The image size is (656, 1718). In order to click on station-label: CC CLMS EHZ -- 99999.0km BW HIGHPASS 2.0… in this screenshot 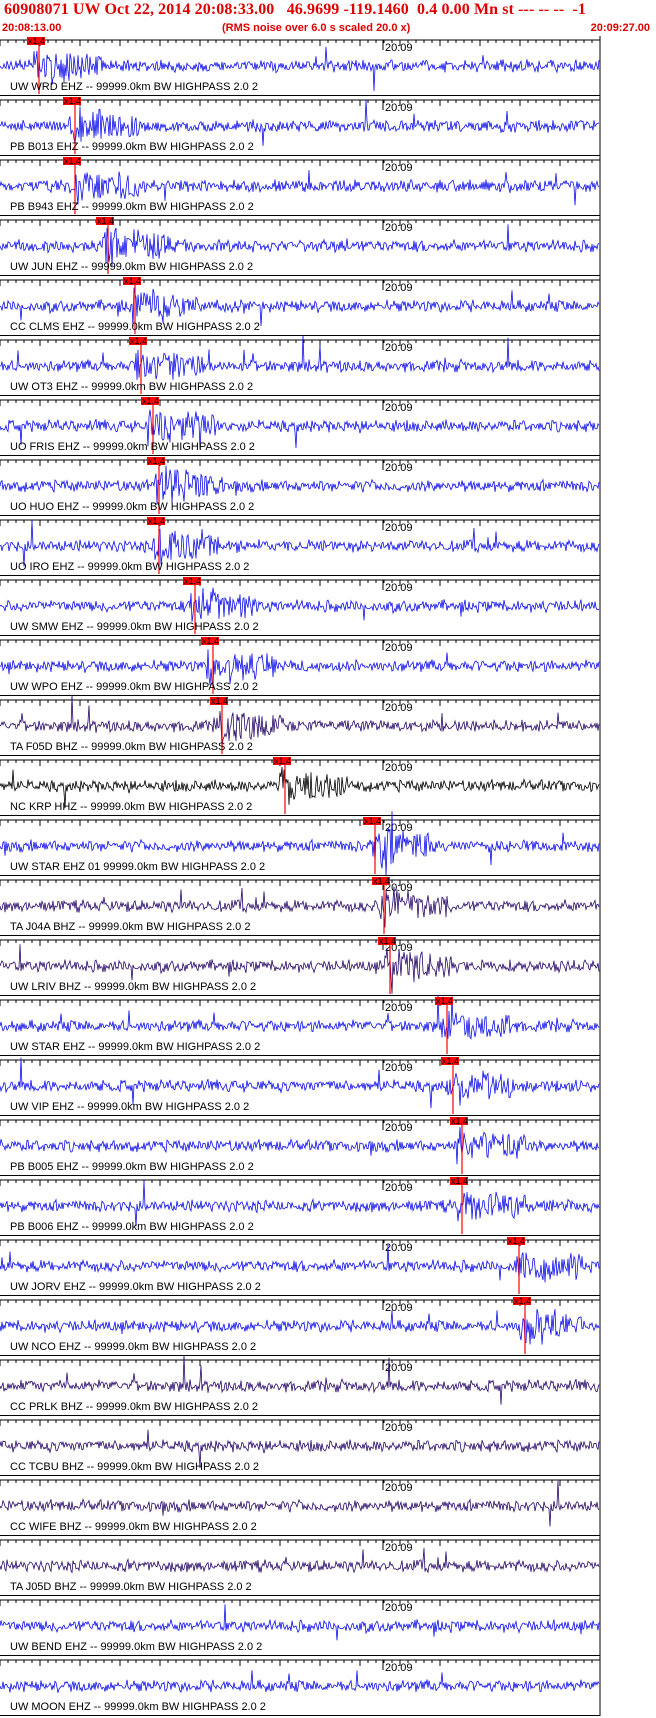, I will do `click(135, 327)`.